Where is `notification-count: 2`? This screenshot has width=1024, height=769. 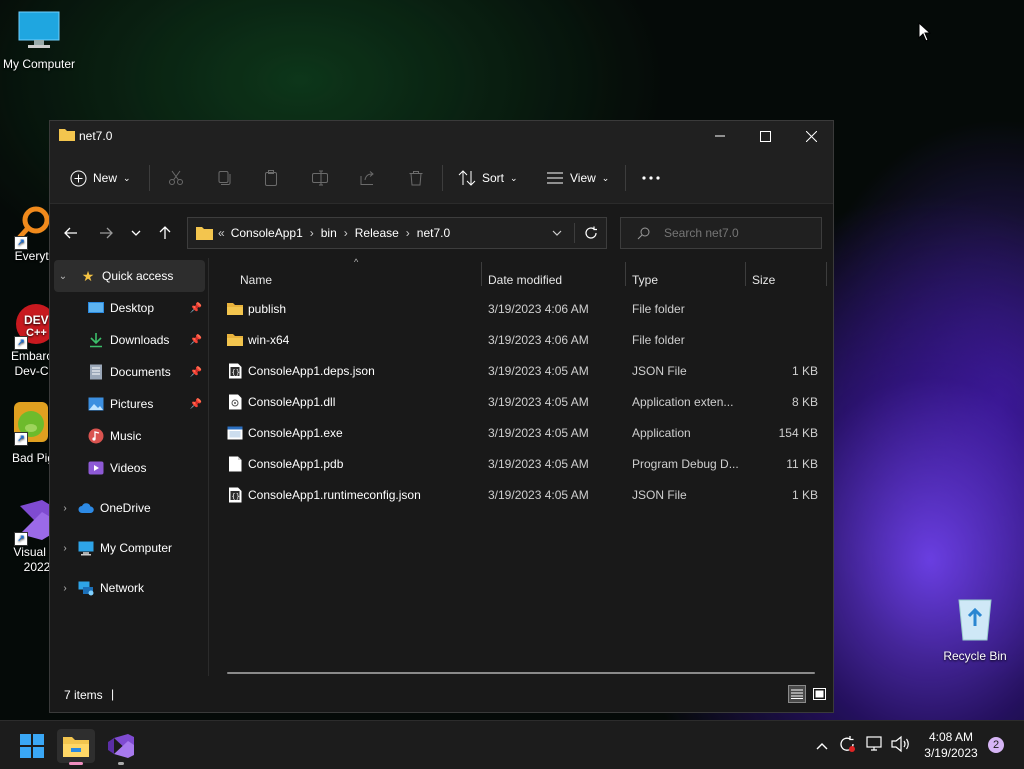 notification-count: 2 is located at coordinates (996, 745).